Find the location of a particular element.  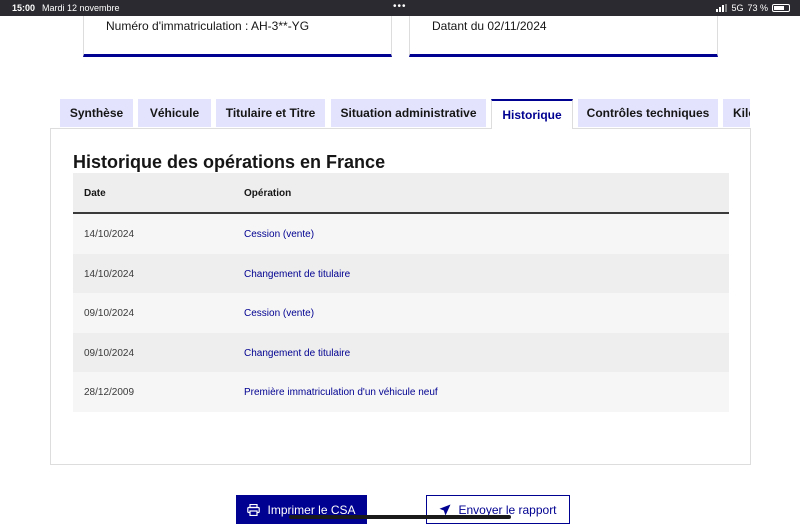

tab-vehicule: Véhicule is located at coordinates (174, 113).